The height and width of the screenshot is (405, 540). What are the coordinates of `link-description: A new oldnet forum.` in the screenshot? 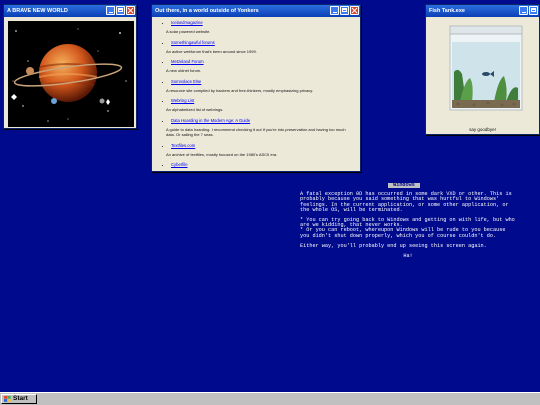 It's located at (184, 70).